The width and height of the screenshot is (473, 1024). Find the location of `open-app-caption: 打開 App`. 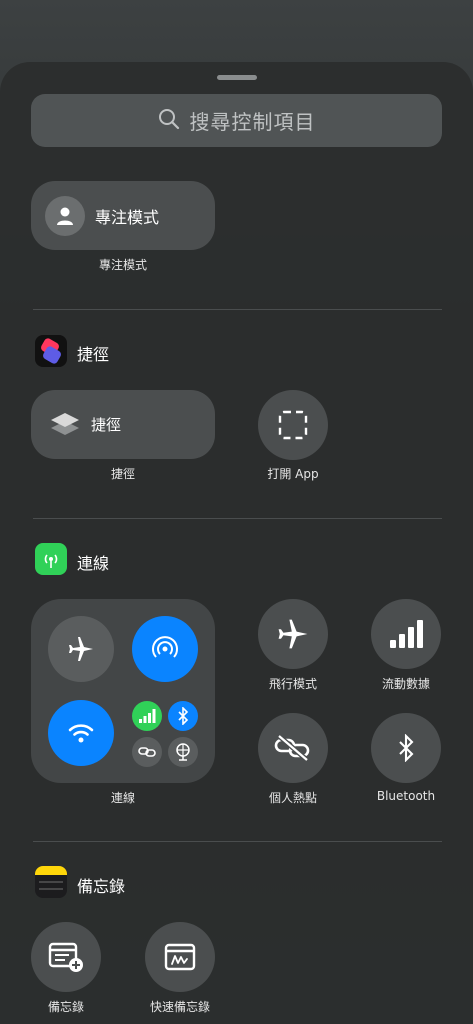

open-app-caption: 打開 App is located at coordinates (293, 474).